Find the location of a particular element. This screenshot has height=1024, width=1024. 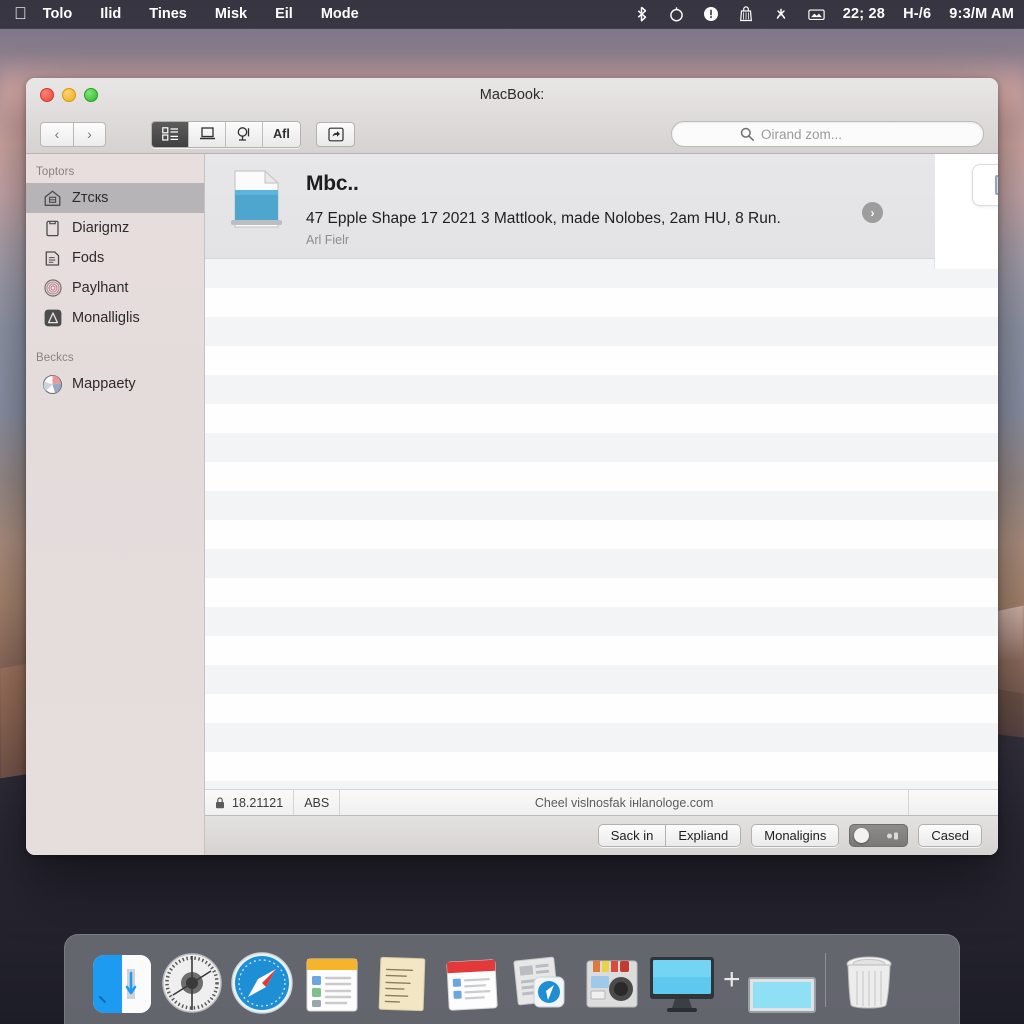

share-icon is located at coordinates (335, 134).